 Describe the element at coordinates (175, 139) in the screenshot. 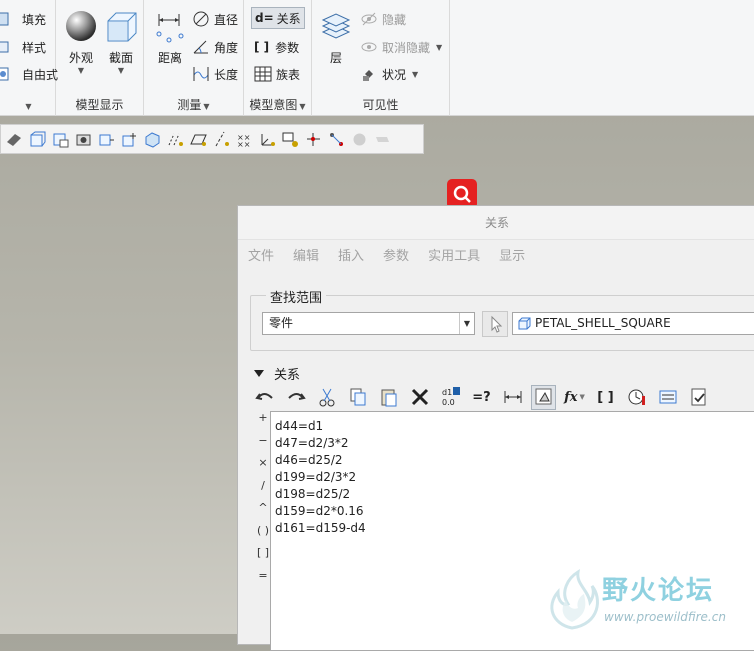

I see `datum-planes-icon` at that location.